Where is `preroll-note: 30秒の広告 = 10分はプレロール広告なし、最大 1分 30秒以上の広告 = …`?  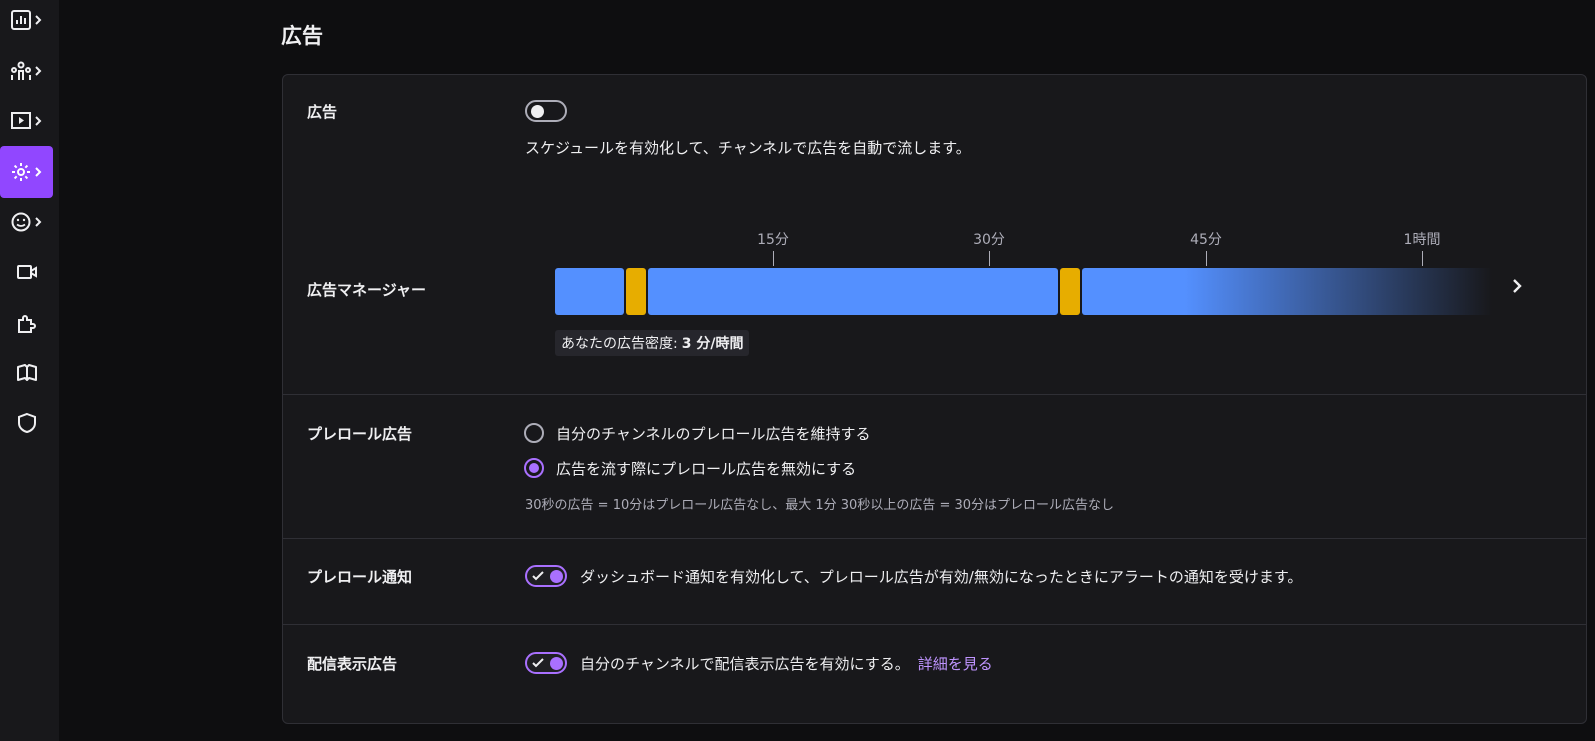 preroll-note: 30秒の広告 = 10分はプレロール広告なし、最大 1分 30秒以上の広告 = … is located at coordinates (820, 505).